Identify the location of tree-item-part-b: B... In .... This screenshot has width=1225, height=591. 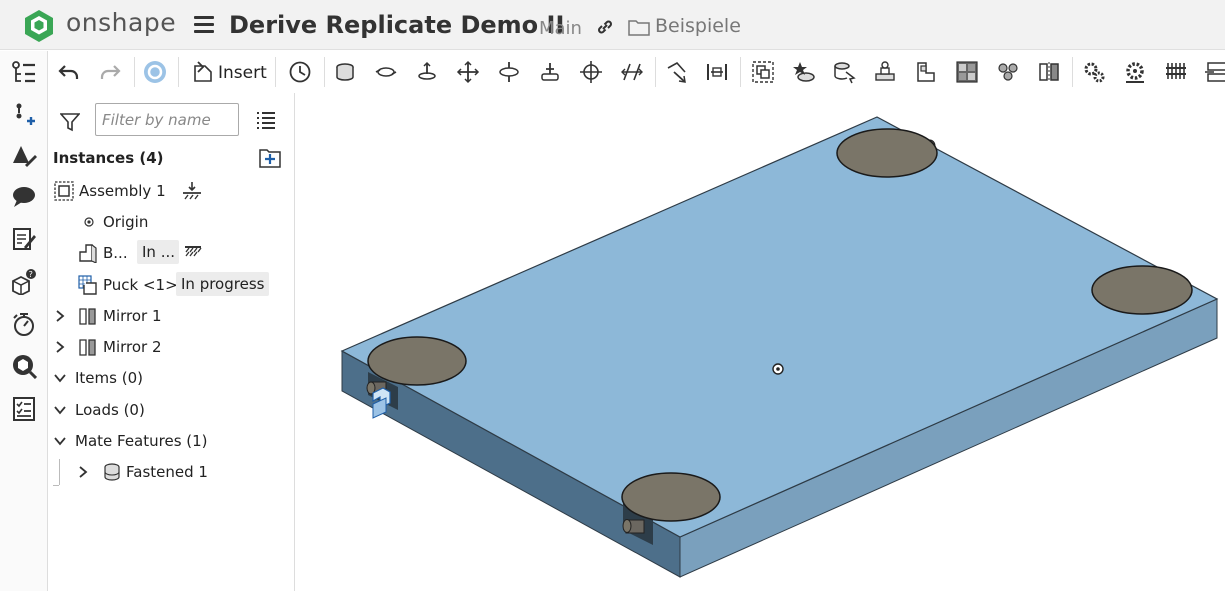
(171, 253).